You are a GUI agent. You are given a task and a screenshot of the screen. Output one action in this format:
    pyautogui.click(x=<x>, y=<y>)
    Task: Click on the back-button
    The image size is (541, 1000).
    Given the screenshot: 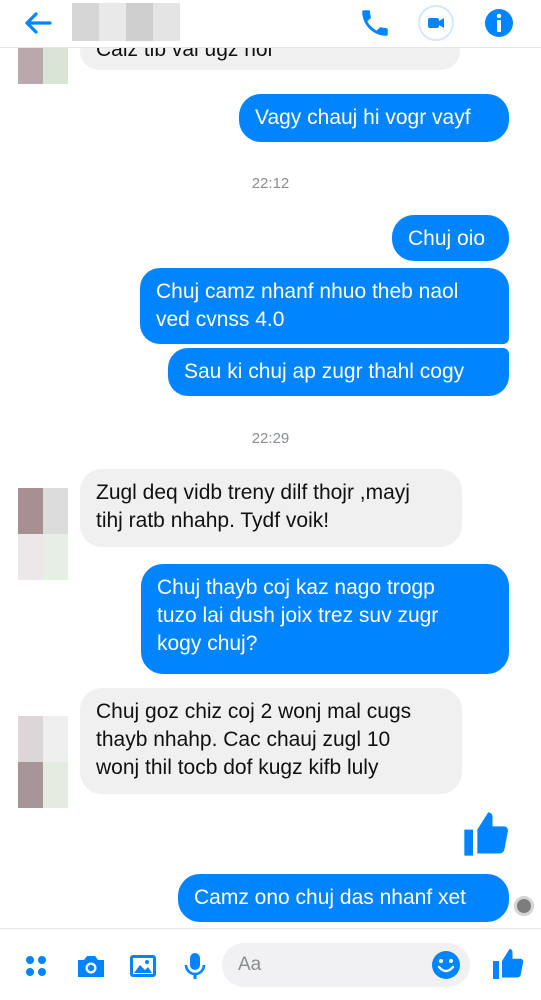 What is the action you would take?
    pyautogui.click(x=38, y=23)
    